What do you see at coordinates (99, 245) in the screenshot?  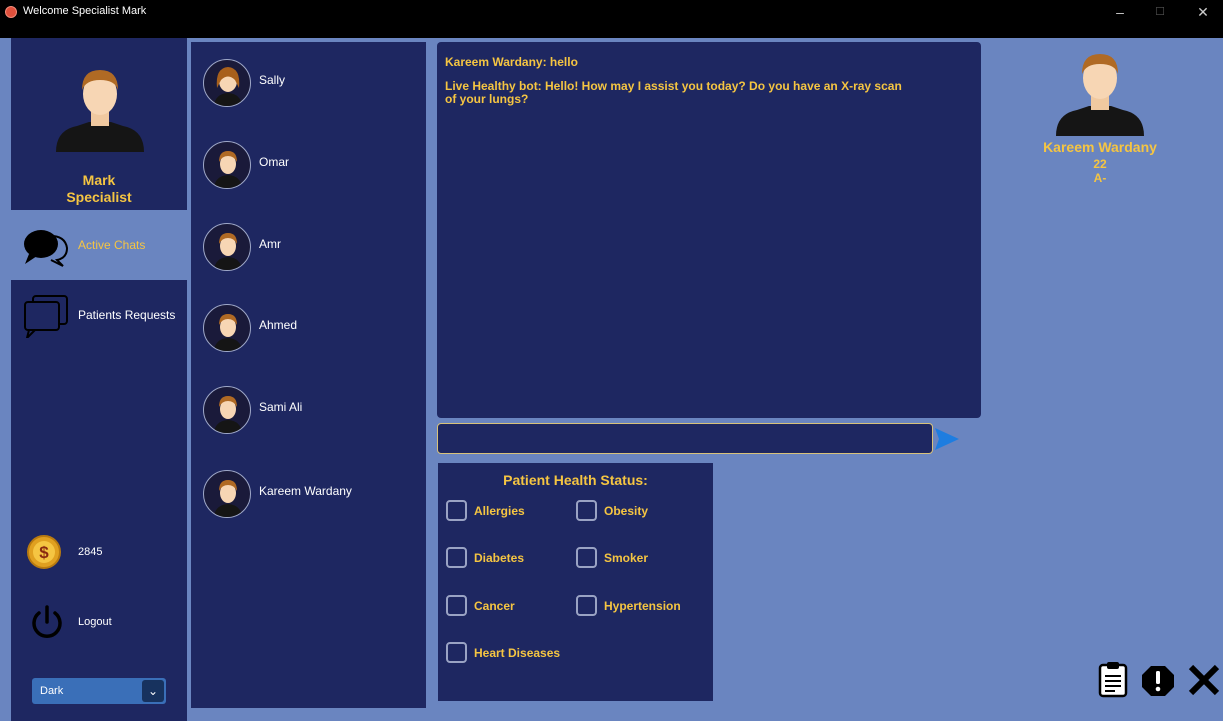 I see `nav-active-chats: Active Chats` at bounding box center [99, 245].